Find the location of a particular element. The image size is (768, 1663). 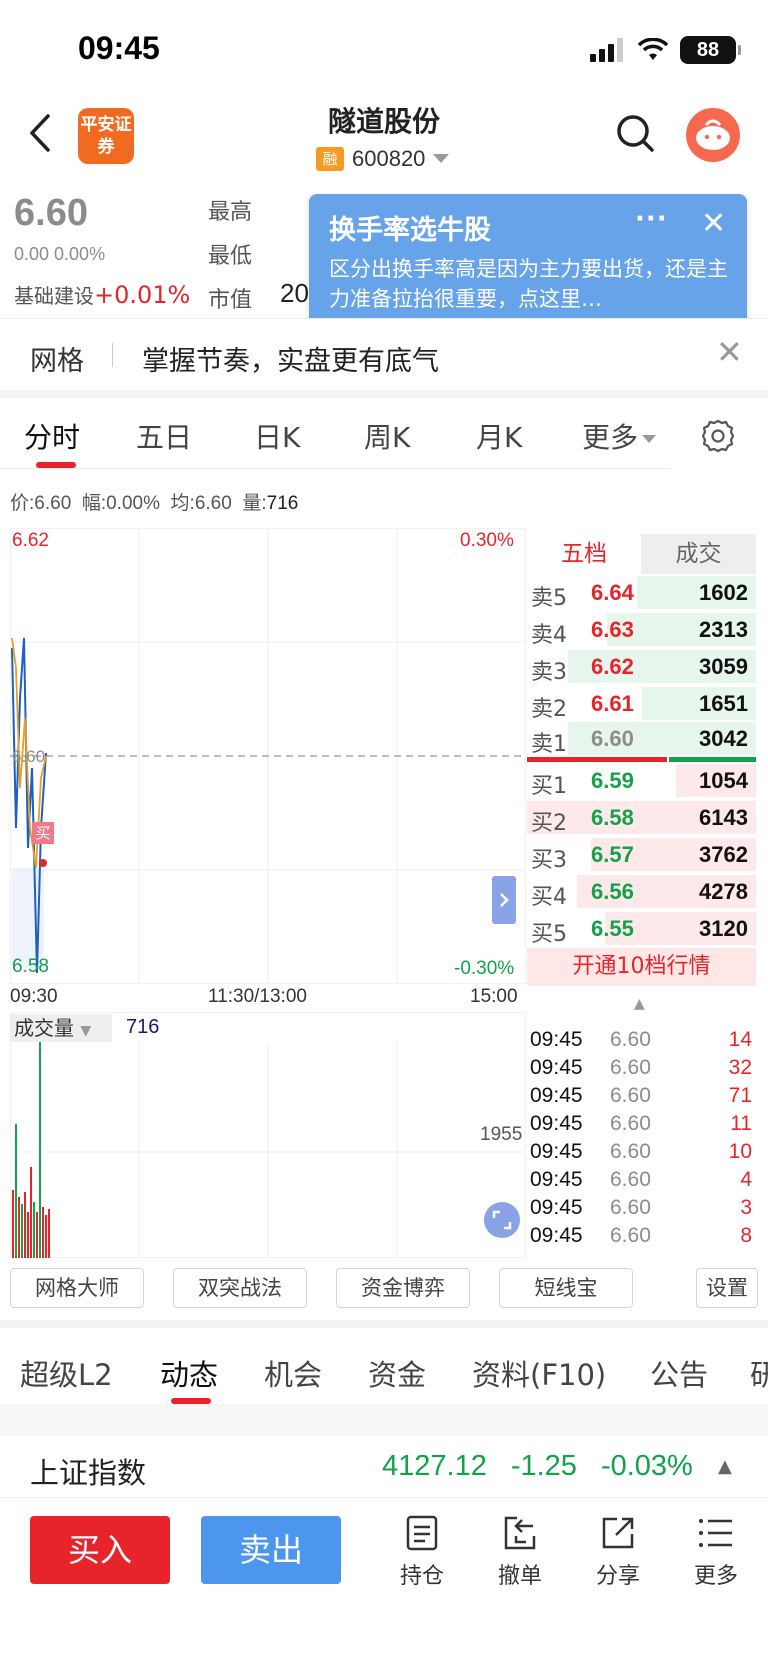

ask-qty: 2313 is located at coordinates (723, 629).